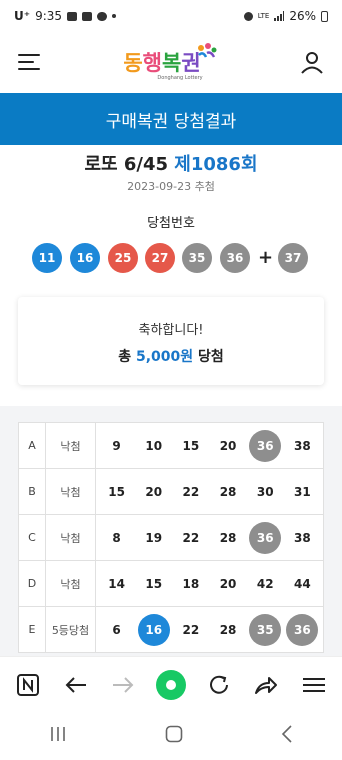 The width and height of the screenshot is (342, 760). Describe the element at coordinates (312, 62) in the screenshot. I see `user-profile-icon` at that location.